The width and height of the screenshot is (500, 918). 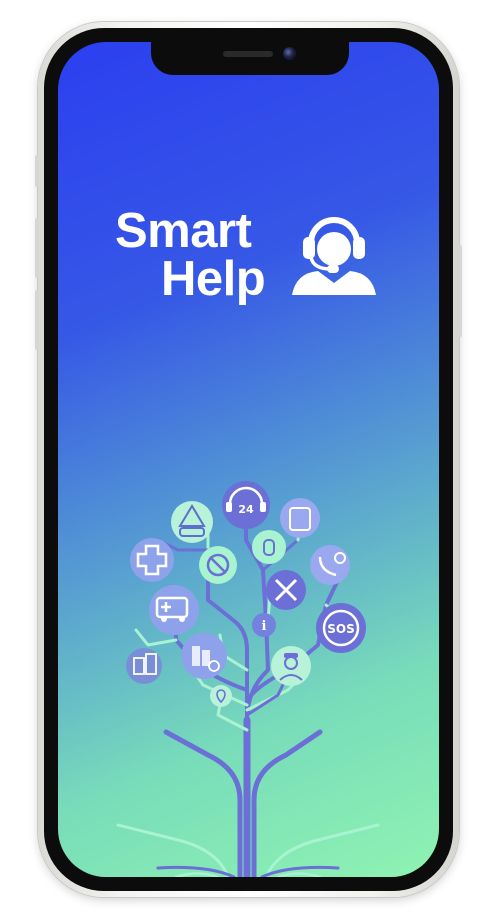 I want to click on tree-roots, so click(x=248, y=796).